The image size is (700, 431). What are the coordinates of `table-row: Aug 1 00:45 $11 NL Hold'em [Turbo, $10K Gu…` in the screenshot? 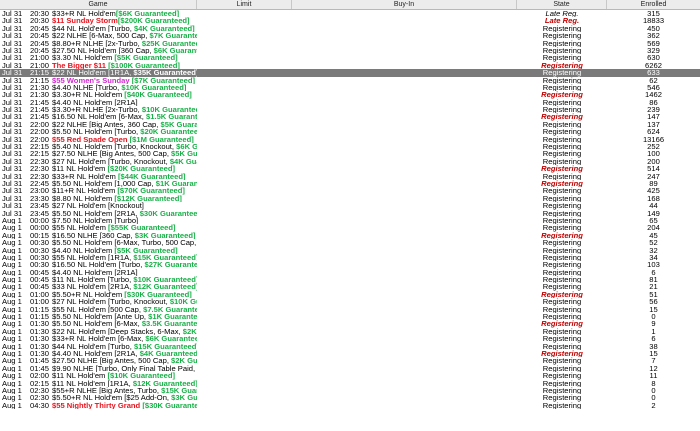 It's located at (350, 279).